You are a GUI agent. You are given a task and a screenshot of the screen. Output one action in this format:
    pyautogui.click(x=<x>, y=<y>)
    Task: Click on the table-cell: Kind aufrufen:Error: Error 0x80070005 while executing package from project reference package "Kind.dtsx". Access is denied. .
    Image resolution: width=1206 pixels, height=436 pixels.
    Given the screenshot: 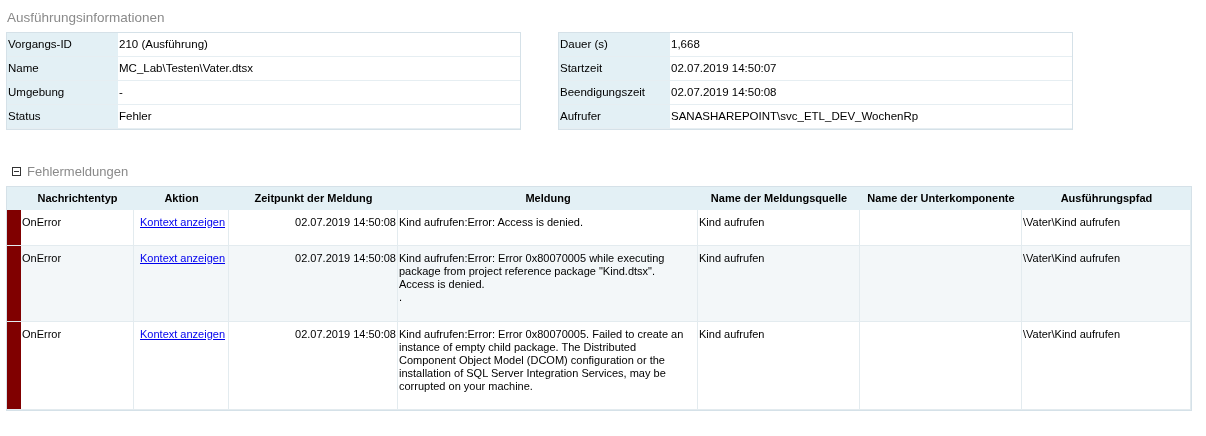 What is the action you would take?
    pyautogui.click(x=548, y=284)
    